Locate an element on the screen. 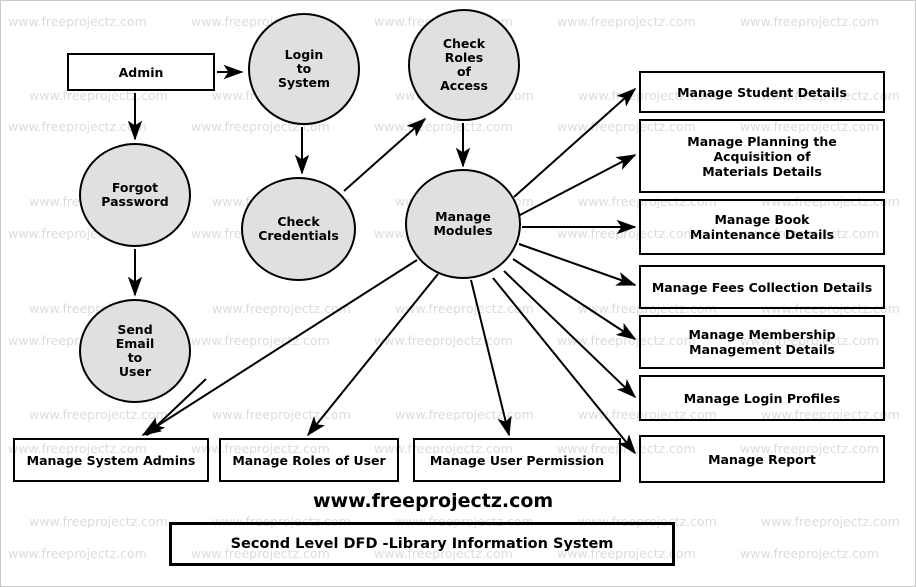 The image size is (916, 587). edge-manage_modules-to-manage_student_details is located at coordinates (575, 142).